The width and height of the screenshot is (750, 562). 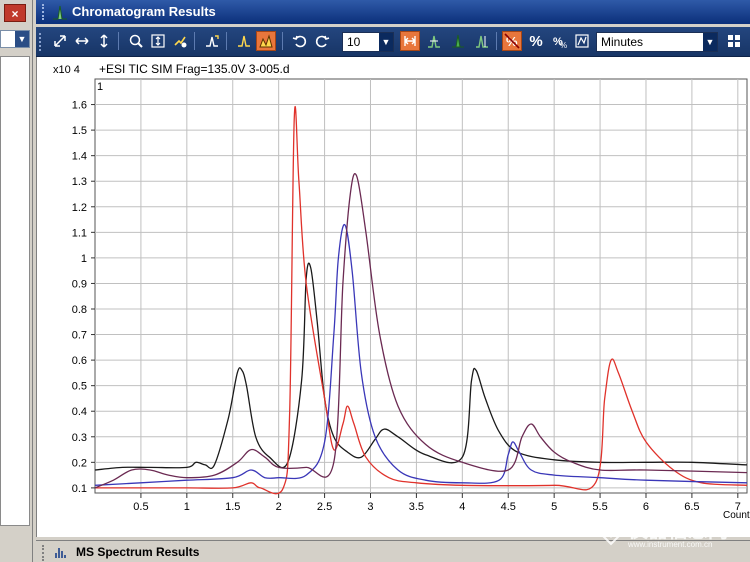 I want to click on y-tick-label: 0.4, so click(x=79, y=412).